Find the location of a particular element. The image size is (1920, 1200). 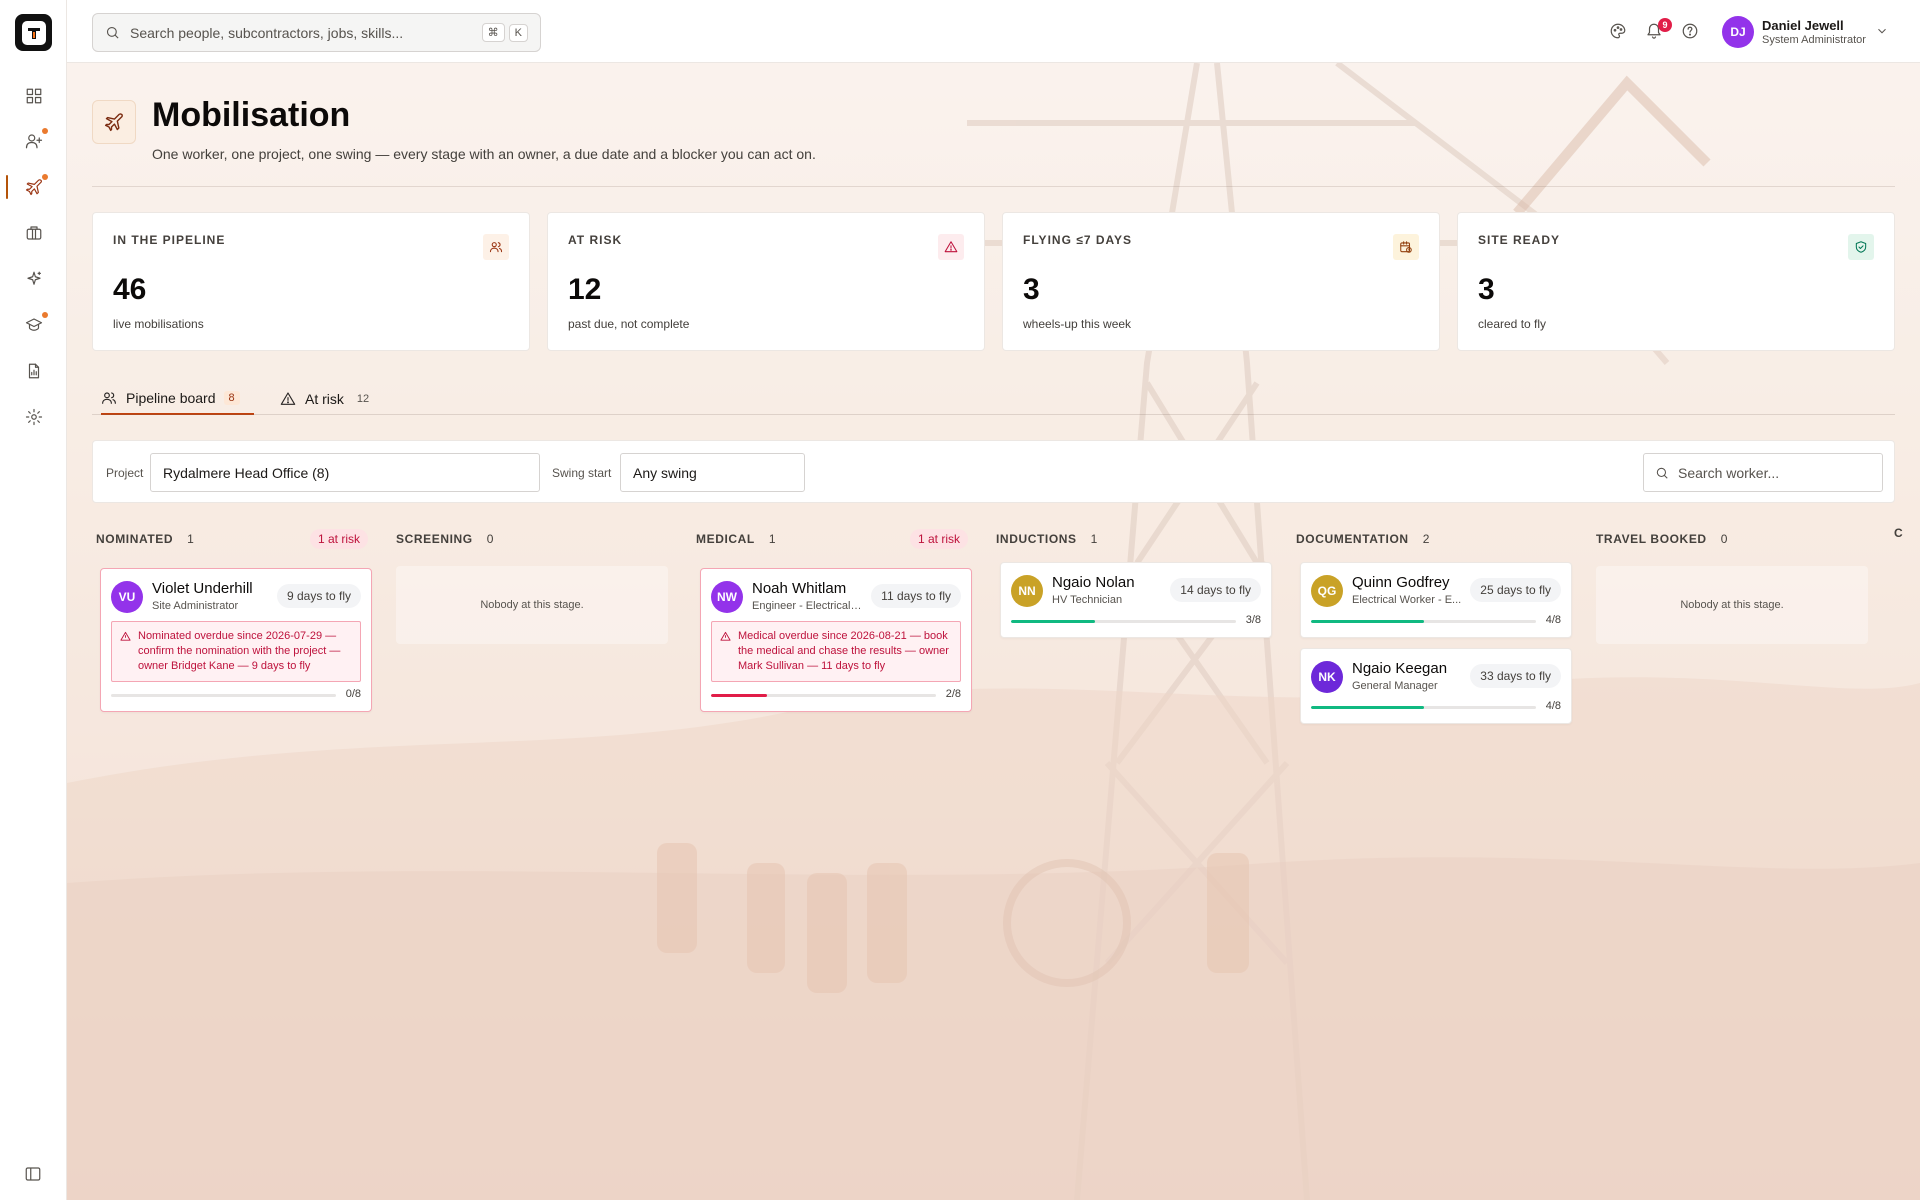

report-icon is located at coordinates (34, 371).